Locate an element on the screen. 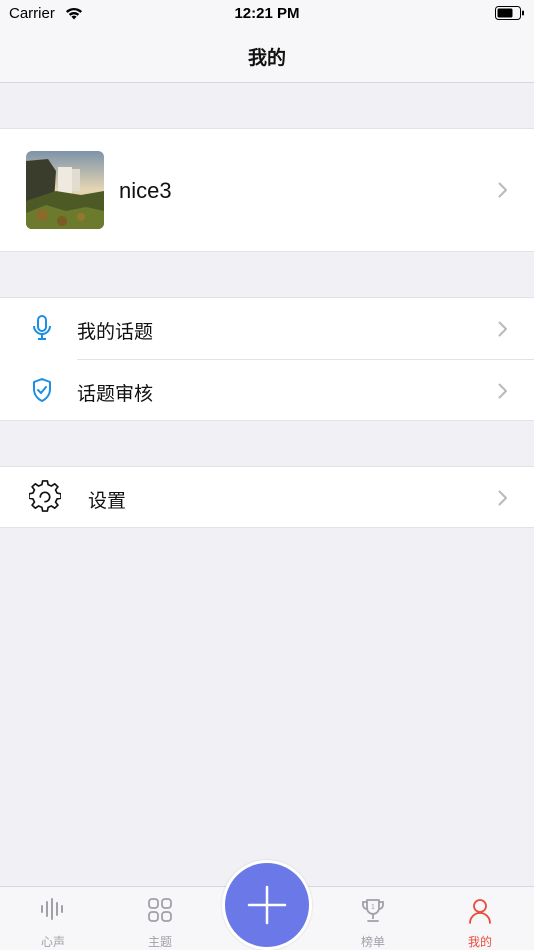  tab-label: 主题 is located at coordinates (159, 942).